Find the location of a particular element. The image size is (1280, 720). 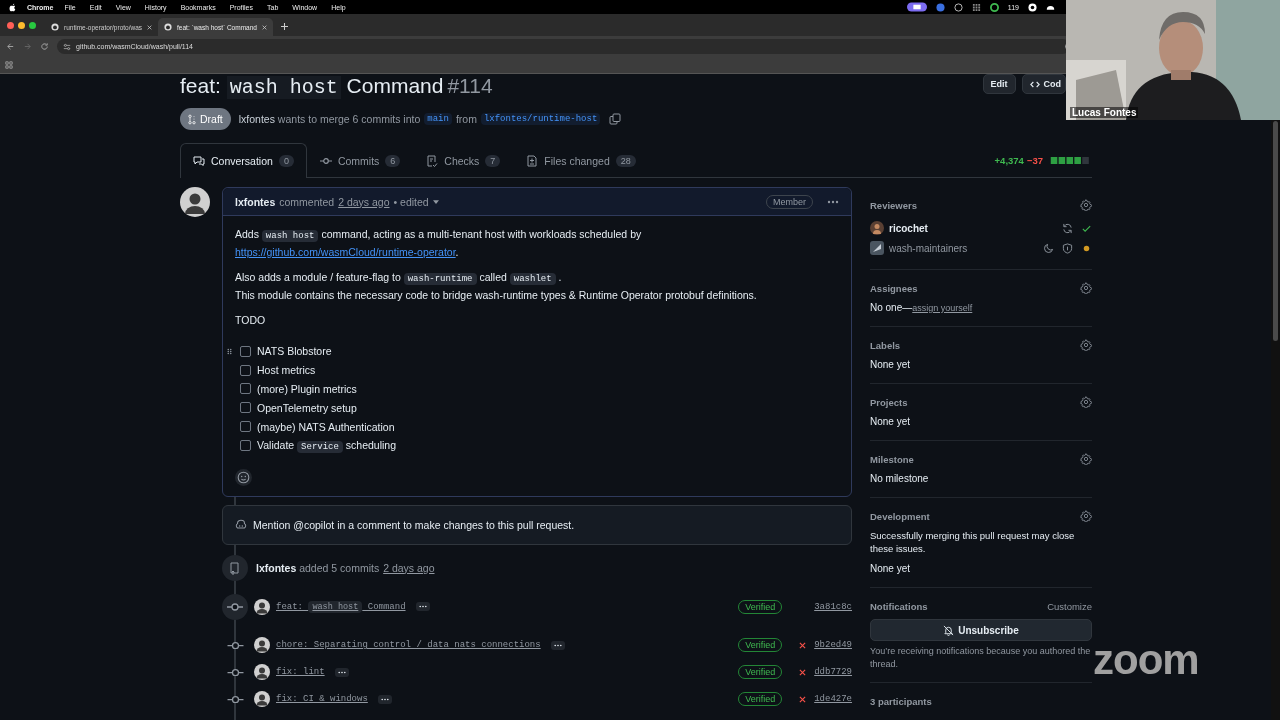

pr-tab: Files changed 28 is located at coordinates (581, 160).